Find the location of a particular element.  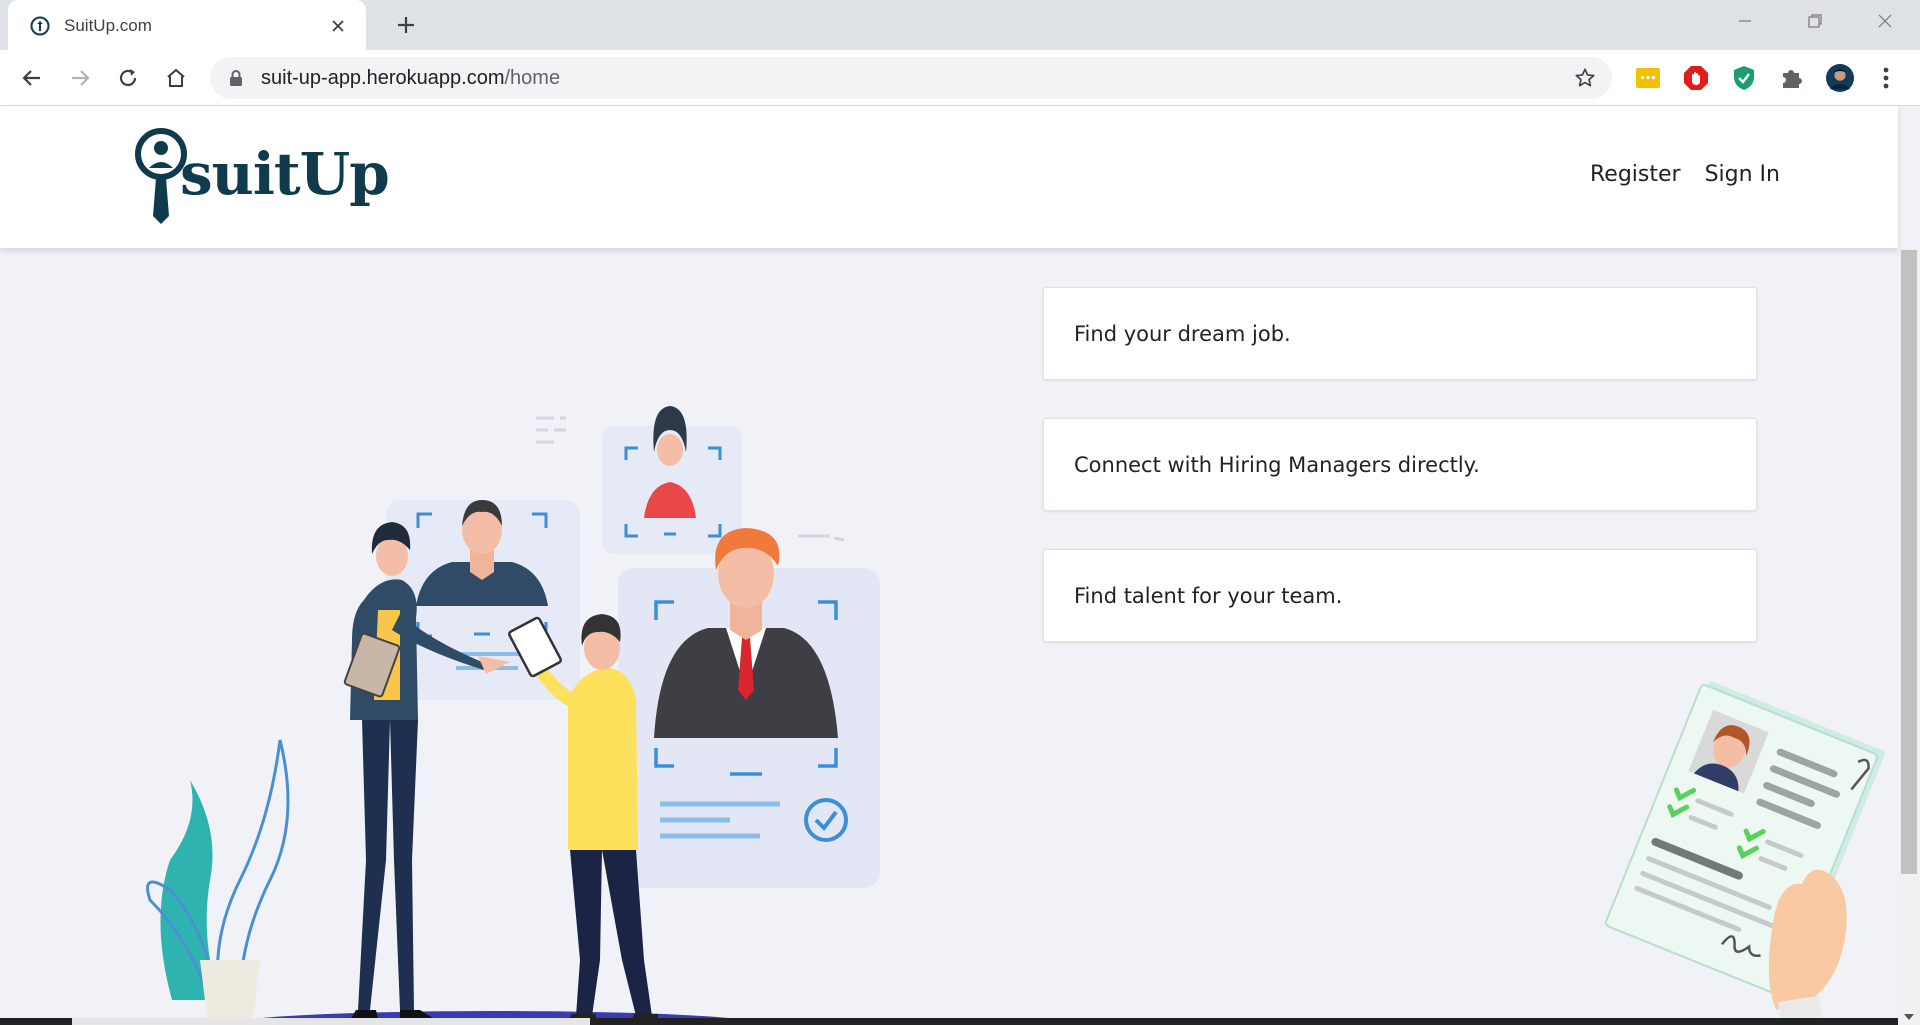

avatar is located at coordinates (1840, 78).